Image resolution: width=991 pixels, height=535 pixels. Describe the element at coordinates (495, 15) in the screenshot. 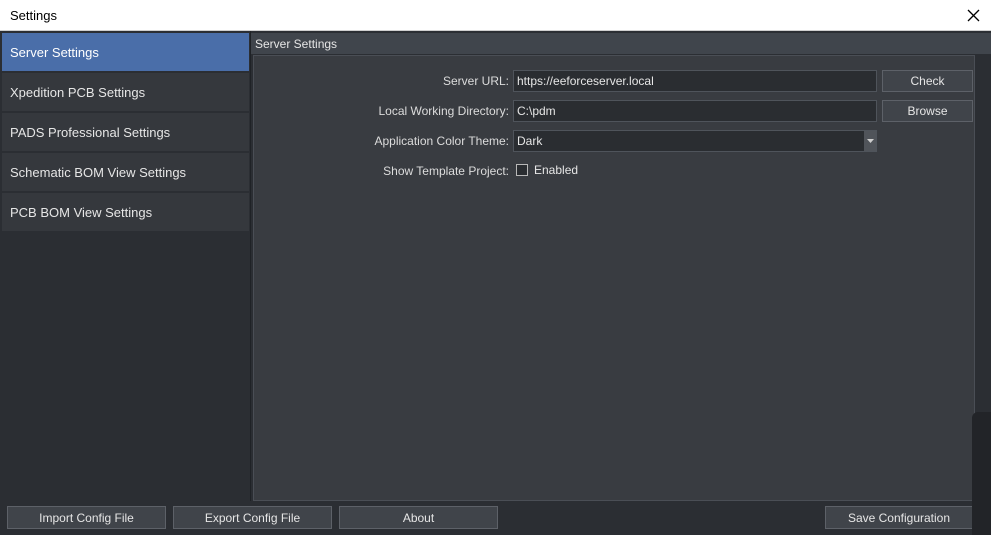

I see `title-bar: Settings` at that location.